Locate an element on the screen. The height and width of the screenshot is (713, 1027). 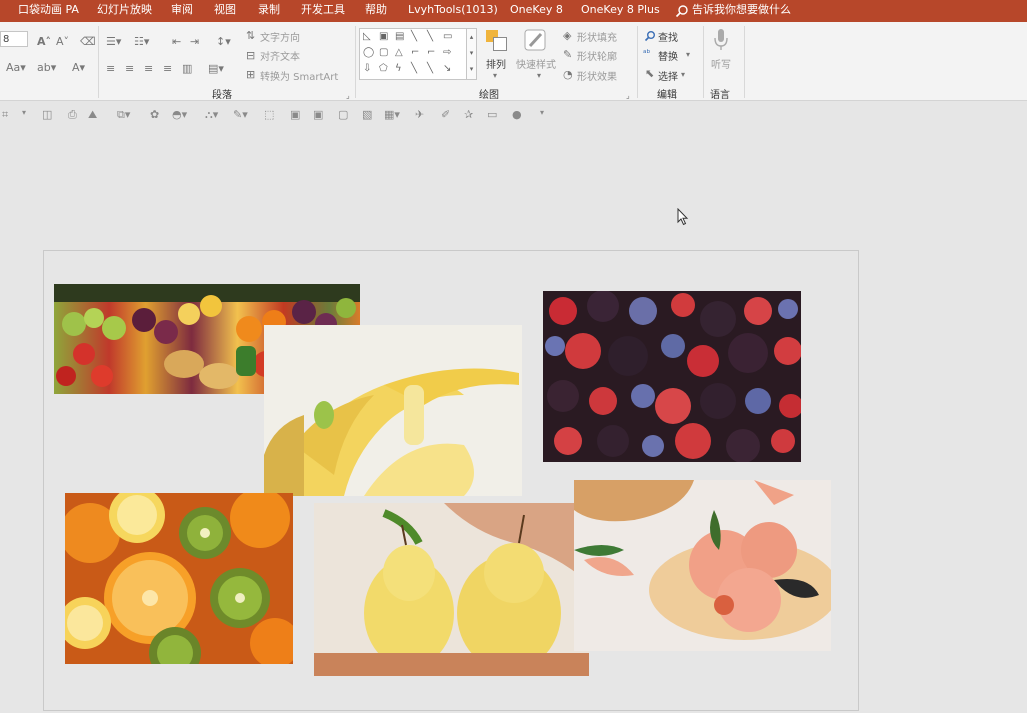
shapes-gallery-scroll: ▴ ▾ ▾ is located at coordinates (471, 54).